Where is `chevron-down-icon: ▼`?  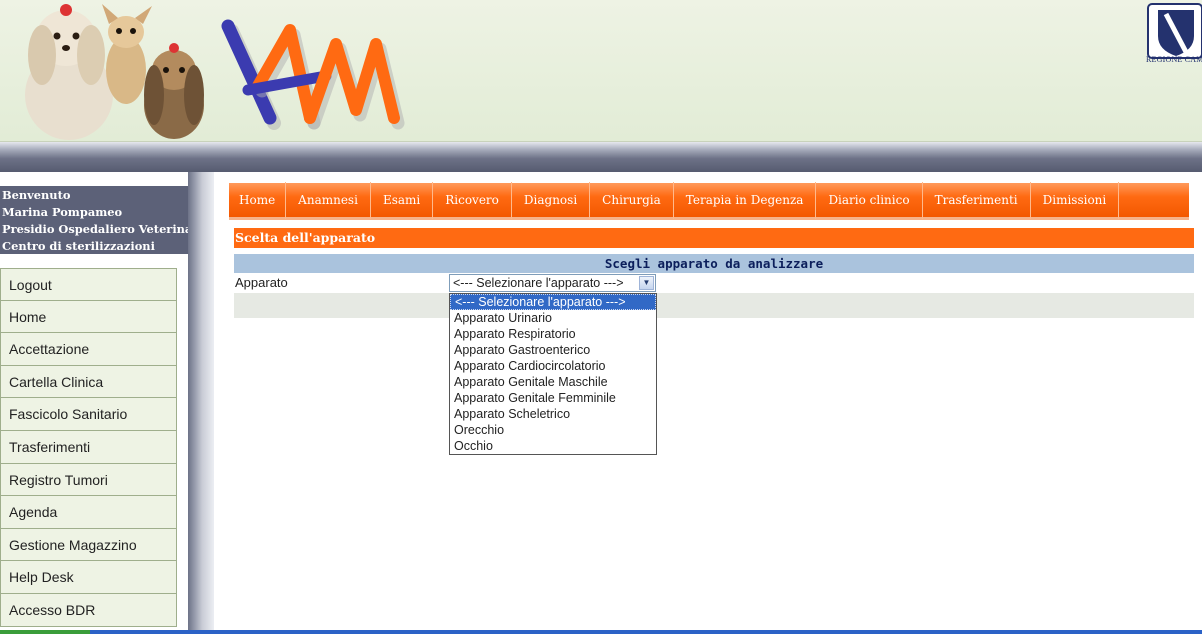
chevron-down-icon: ▼ is located at coordinates (646, 283).